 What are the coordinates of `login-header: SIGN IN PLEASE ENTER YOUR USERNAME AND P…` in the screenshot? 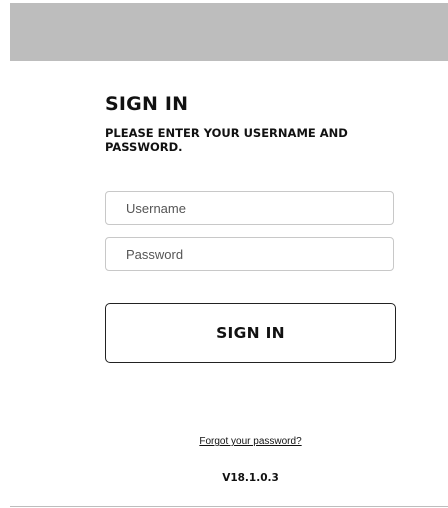 It's located at (251, 123).